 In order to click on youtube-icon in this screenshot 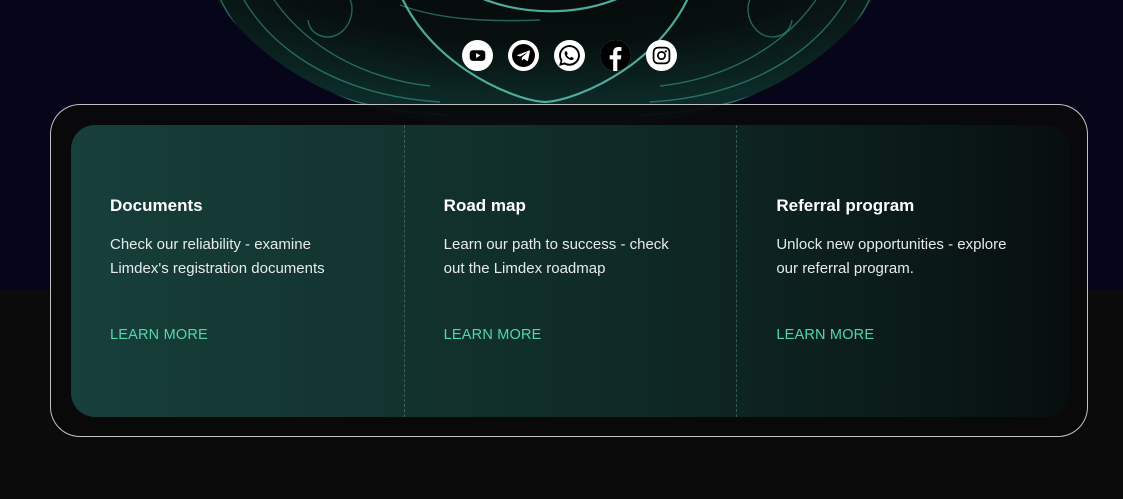, I will do `click(477, 55)`.